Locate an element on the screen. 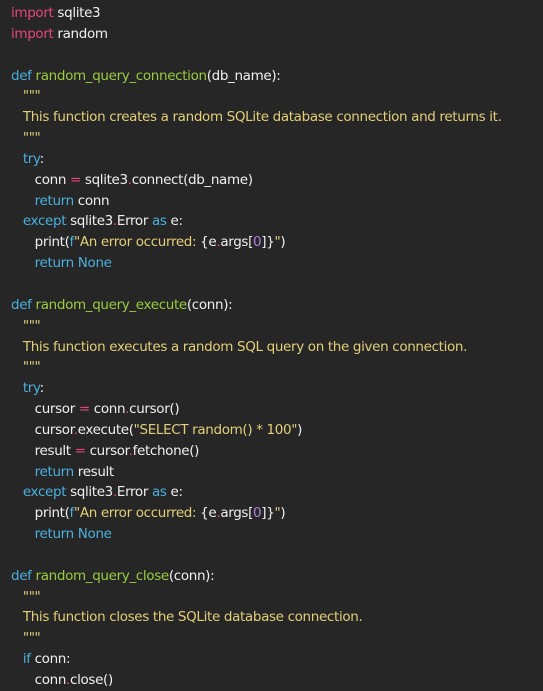 Image resolution: width=543 pixels, height=691 pixels. code-token: except is located at coordinates (44, 221).